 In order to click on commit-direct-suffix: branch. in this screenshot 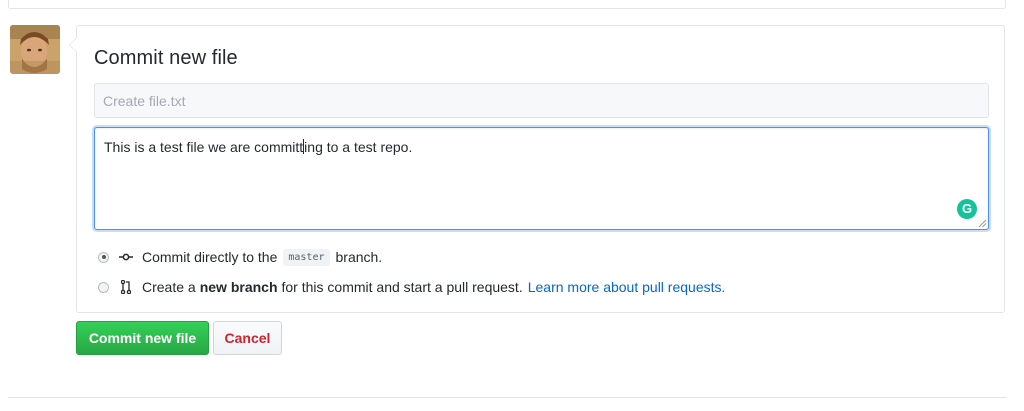, I will do `click(359, 257)`.